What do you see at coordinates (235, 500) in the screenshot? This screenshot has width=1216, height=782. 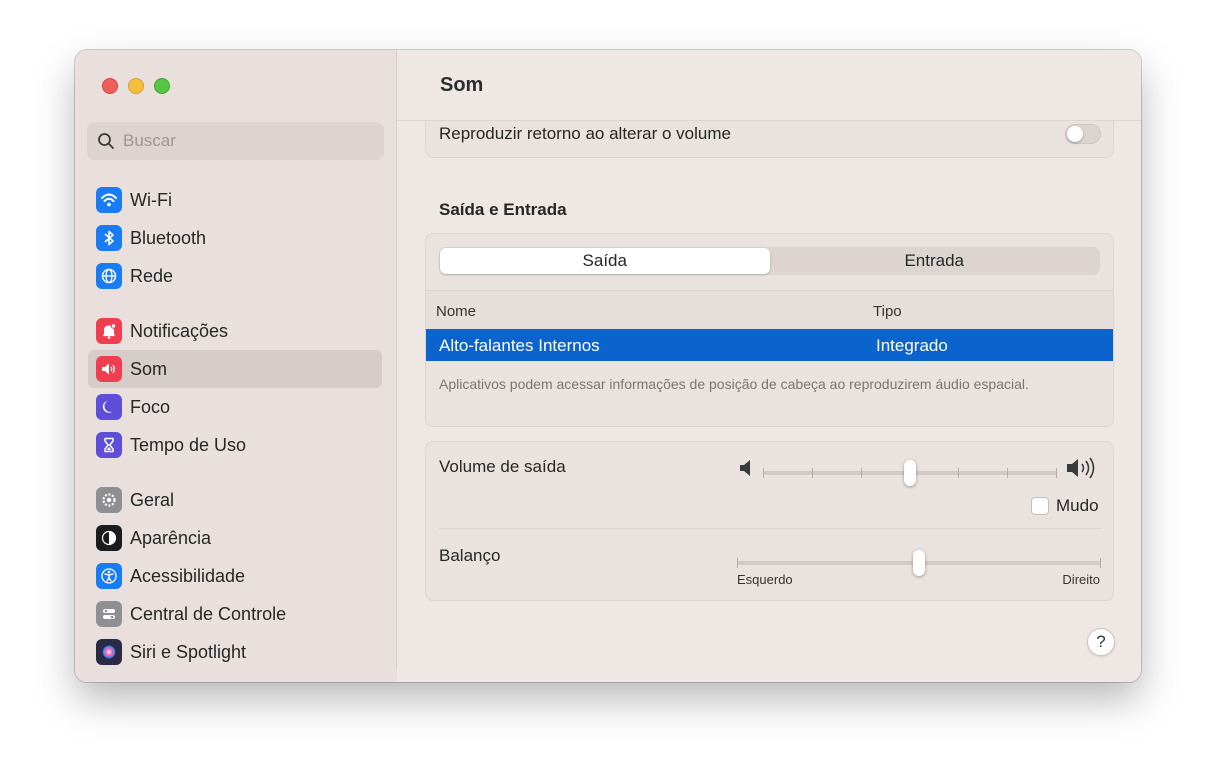 I see `sidebar-item-geral: Geral` at bounding box center [235, 500].